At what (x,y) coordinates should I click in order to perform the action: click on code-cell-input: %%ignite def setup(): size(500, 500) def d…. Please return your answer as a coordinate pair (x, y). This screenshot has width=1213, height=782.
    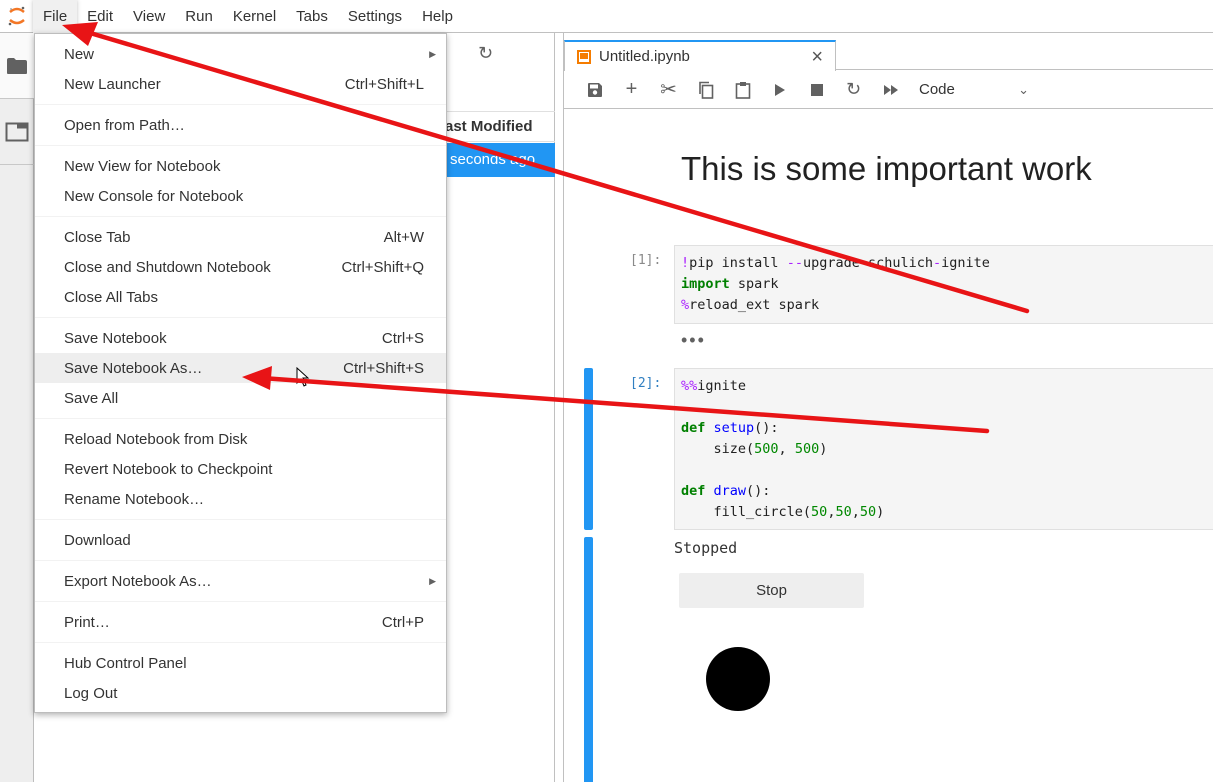
    Looking at the image, I should click on (943, 449).